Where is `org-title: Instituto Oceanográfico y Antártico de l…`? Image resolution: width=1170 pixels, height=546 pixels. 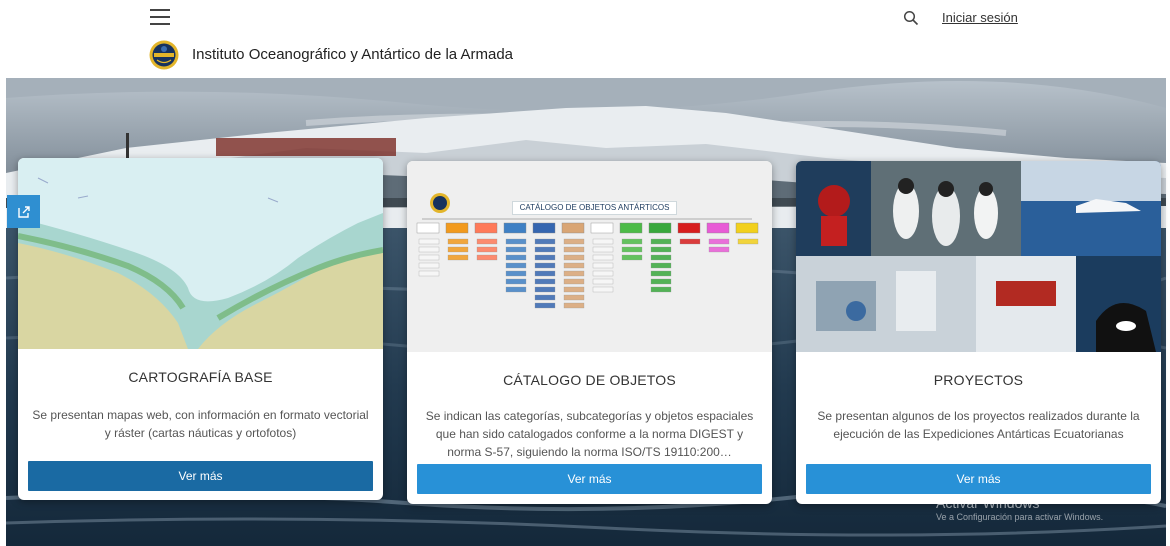 org-title: Instituto Oceanográfico y Antártico de l… is located at coordinates (353, 54).